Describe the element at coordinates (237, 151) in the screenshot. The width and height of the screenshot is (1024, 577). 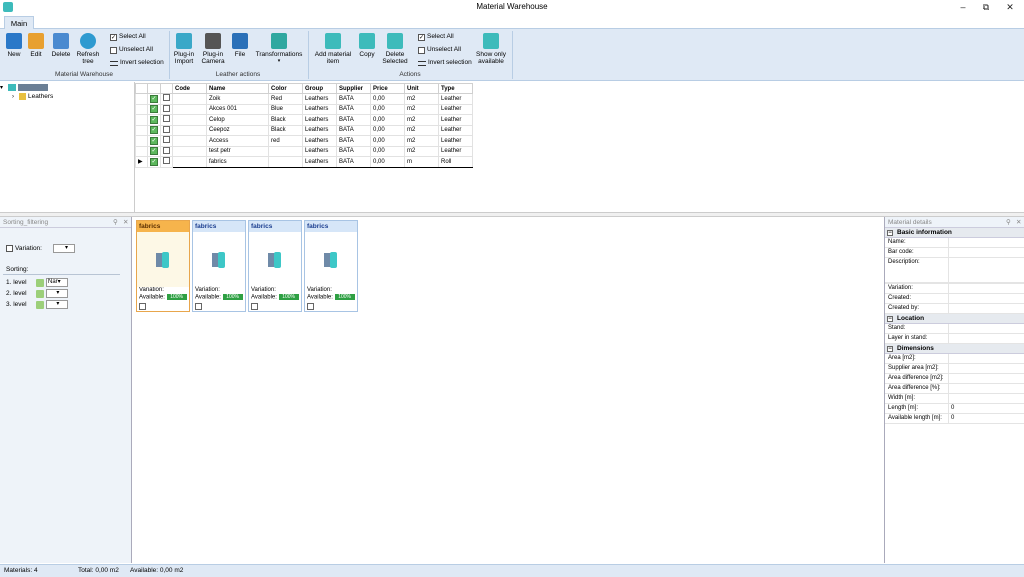
I see `cell-name: test petr` at that location.